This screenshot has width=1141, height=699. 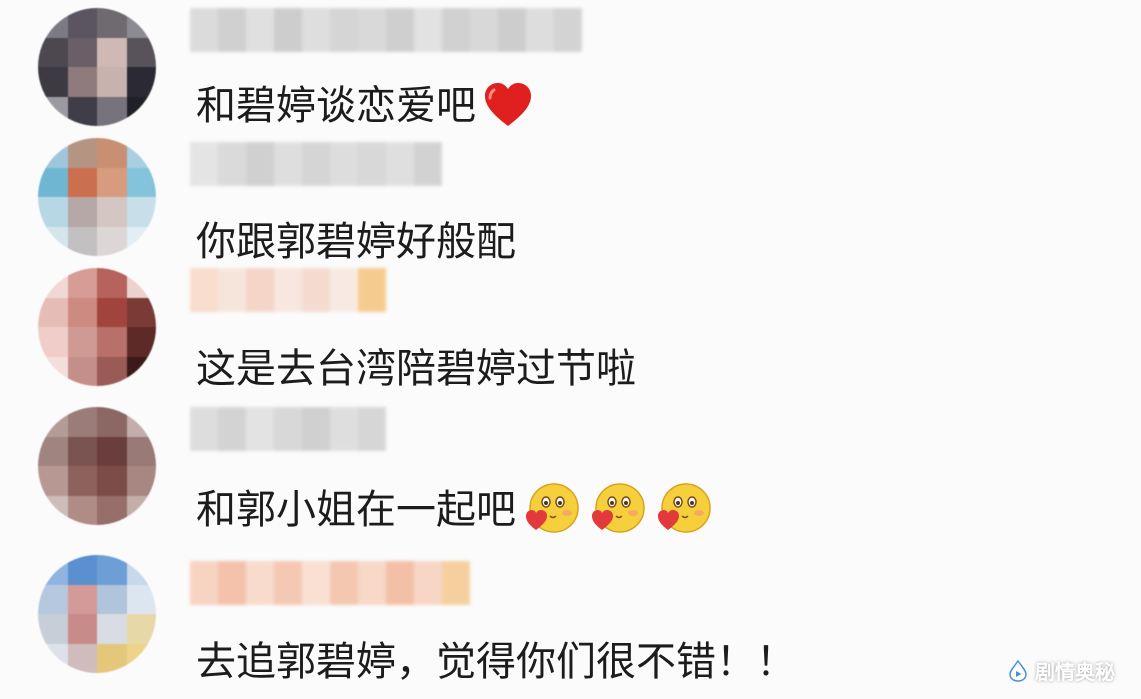 I want to click on comment-text: 和郭小姐在一起吧, so click(x=455, y=510).